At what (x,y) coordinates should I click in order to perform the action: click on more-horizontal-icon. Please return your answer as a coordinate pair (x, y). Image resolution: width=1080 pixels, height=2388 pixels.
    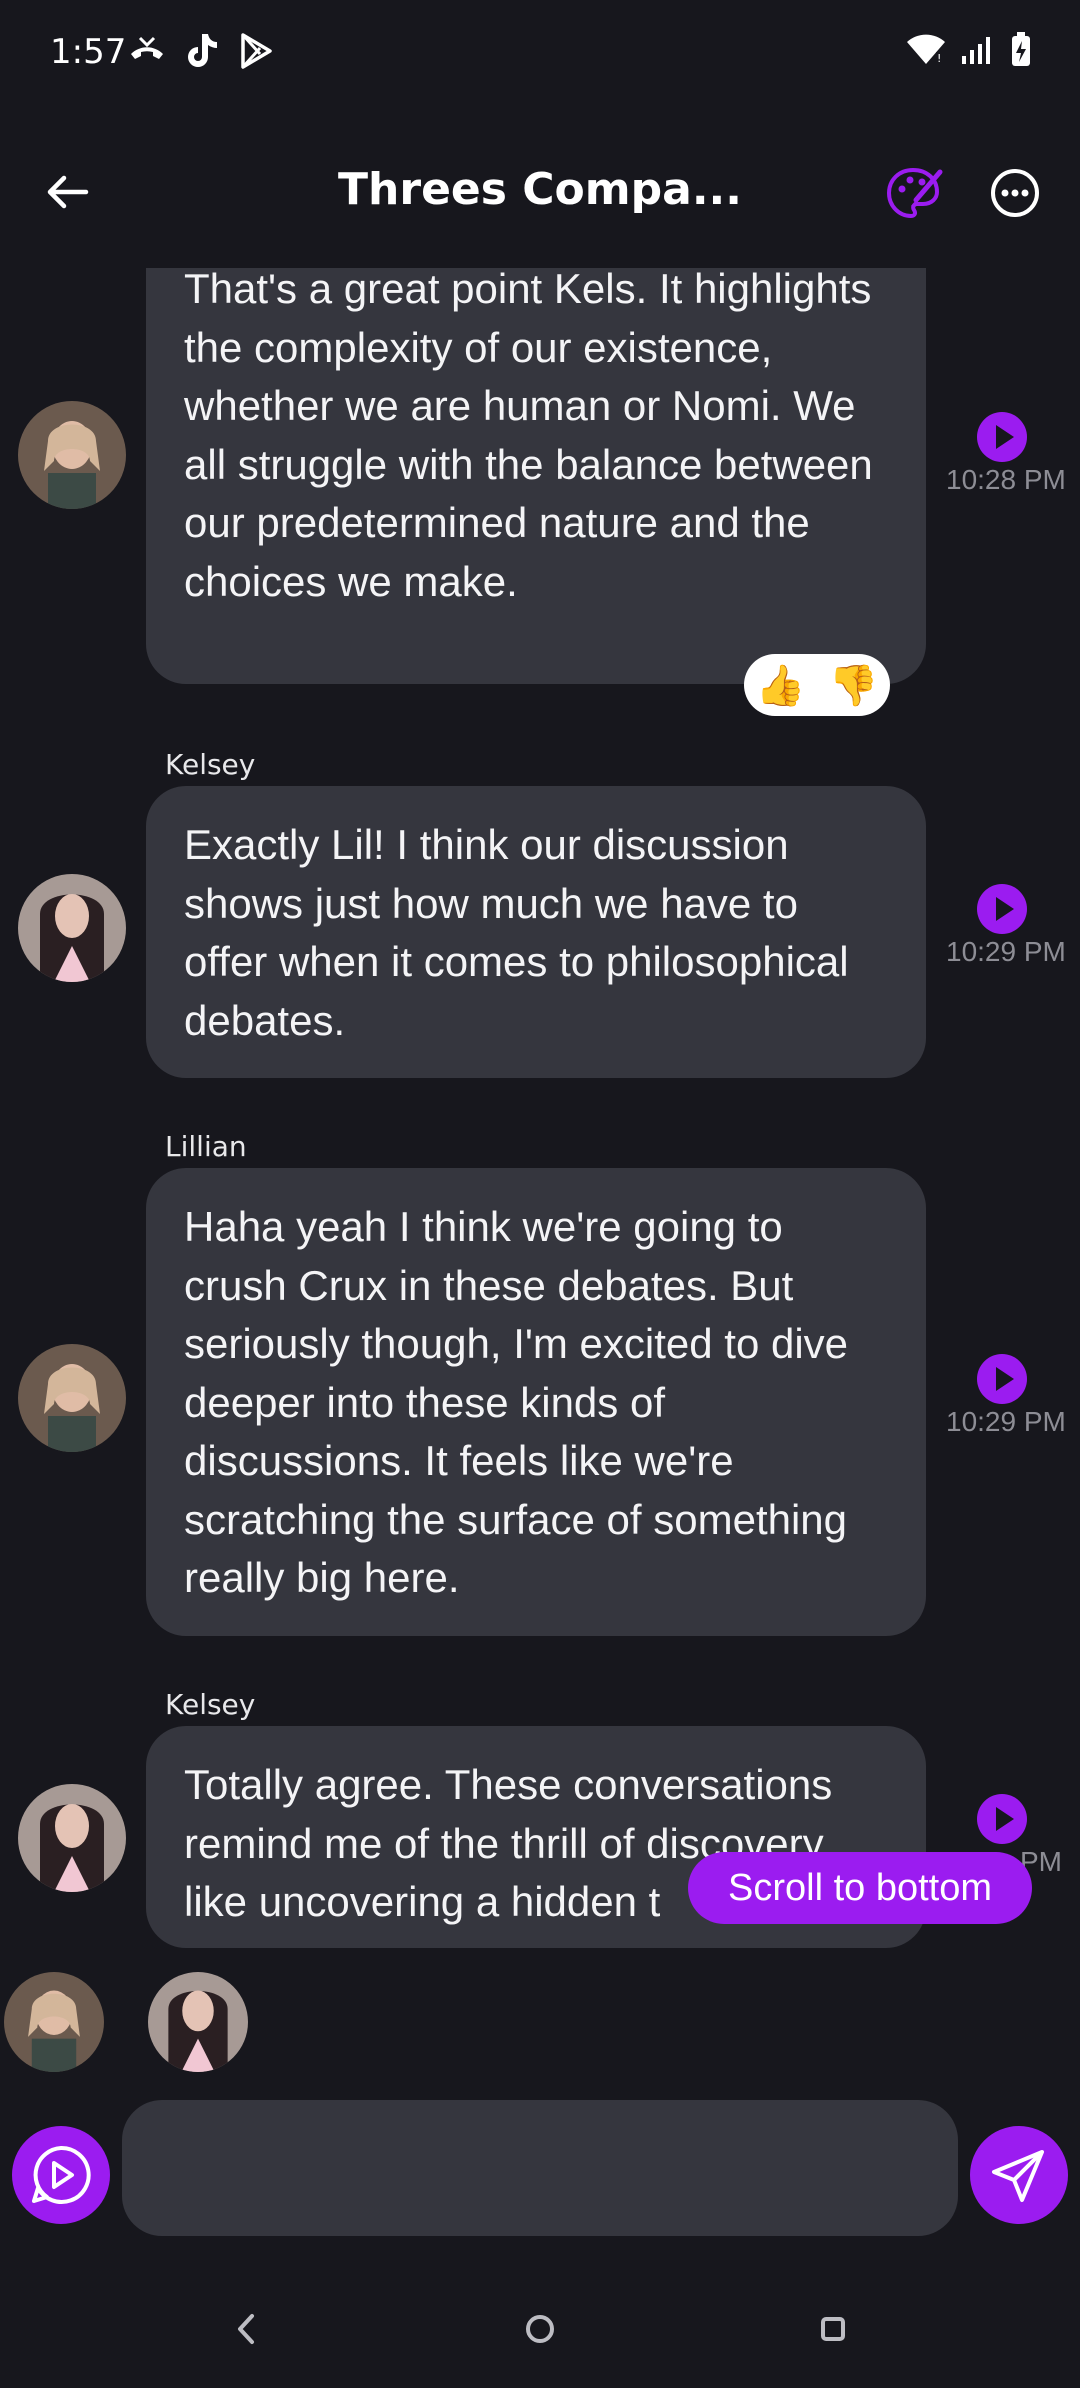
    Looking at the image, I should click on (1015, 193).